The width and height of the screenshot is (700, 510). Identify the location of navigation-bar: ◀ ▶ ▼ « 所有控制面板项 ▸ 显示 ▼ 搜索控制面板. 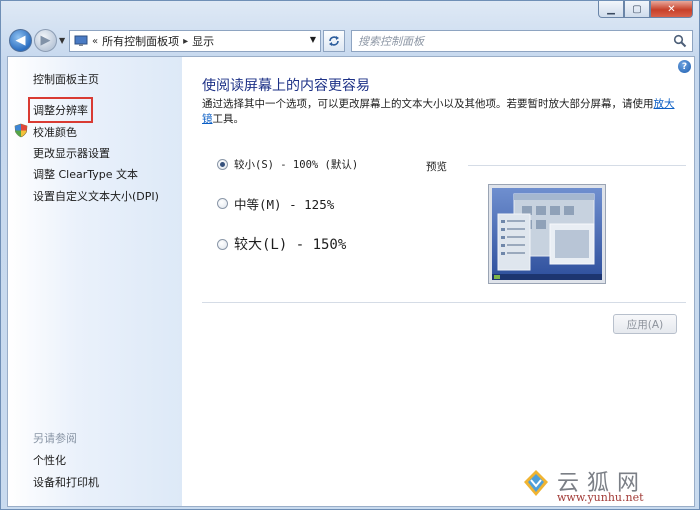
(350, 40).